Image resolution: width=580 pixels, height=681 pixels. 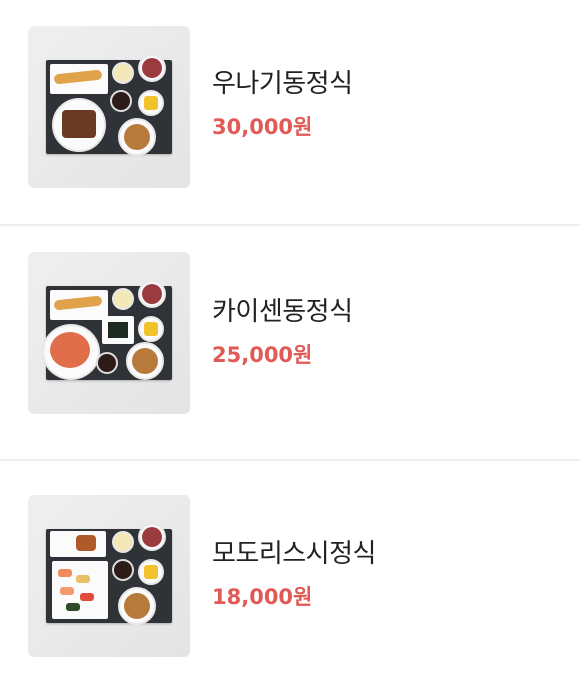 What do you see at coordinates (262, 355) in the screenshot?
I see `menu-item-price: 25,000원` at bounding box center [262, 355].